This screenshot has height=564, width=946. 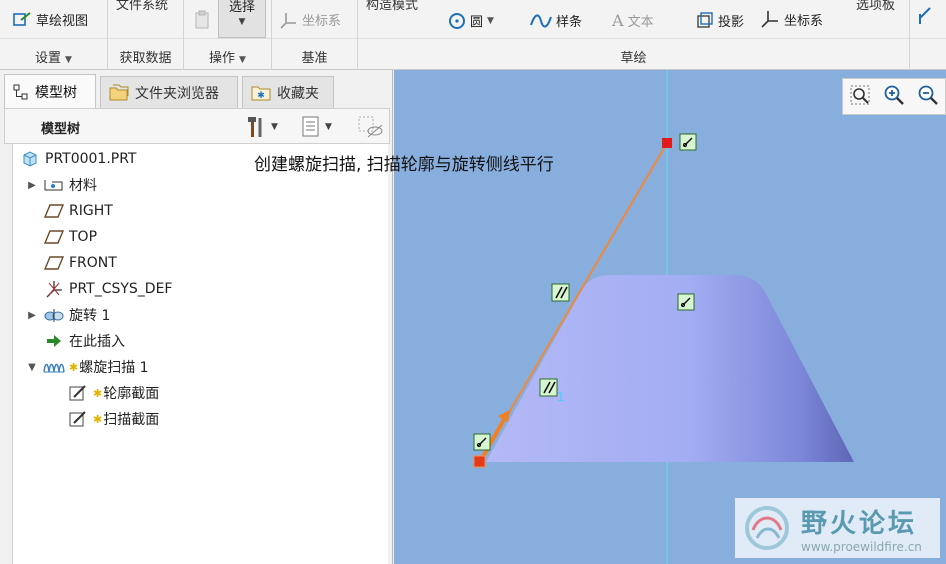 What do you see at coordinates (114, 368) in the screenshot?
I see `tree-item-label: 螺旋扫描 1` at bounding box center [114, 368].